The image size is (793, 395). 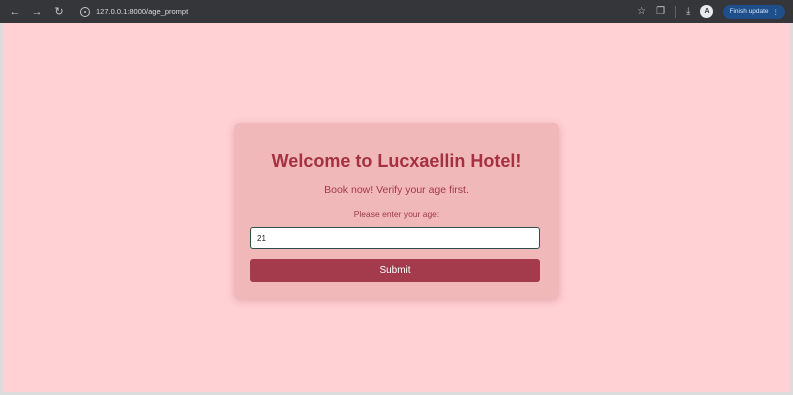 I want to click on finish-update-button: Finish update ⋮, so click(x=754, y=11).